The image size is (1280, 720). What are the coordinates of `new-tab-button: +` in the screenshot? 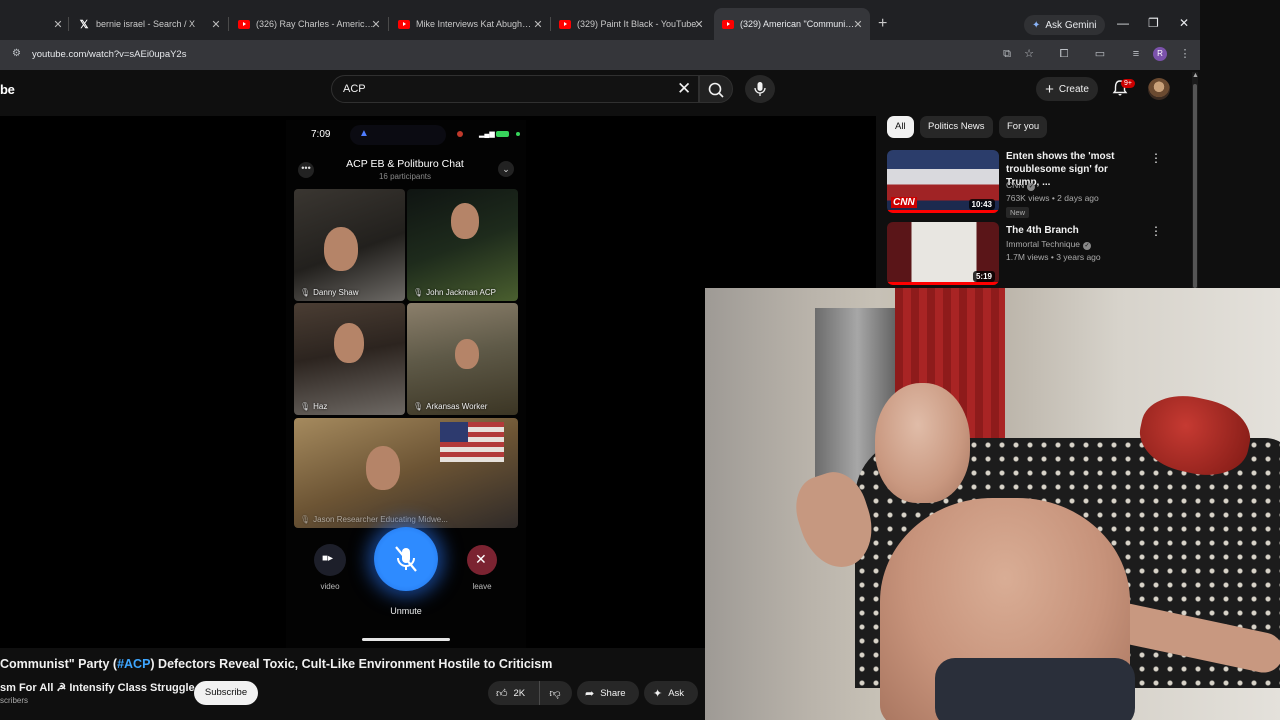 It's located at (882, 24).